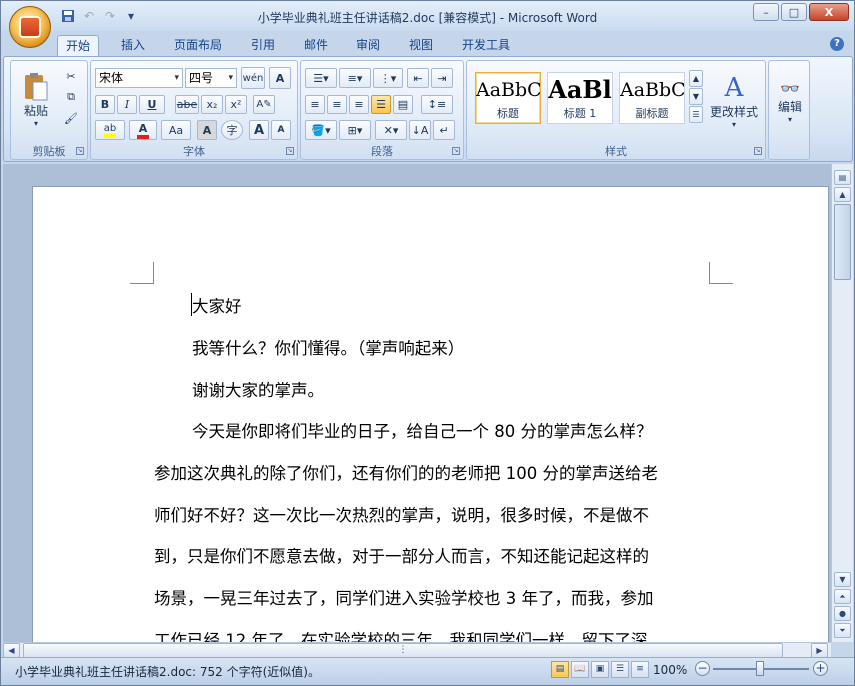  What do you see at coordinates (212, 104) in the screenshot?
I see `subscript-button: x₂` at bounding box center [212, 104].